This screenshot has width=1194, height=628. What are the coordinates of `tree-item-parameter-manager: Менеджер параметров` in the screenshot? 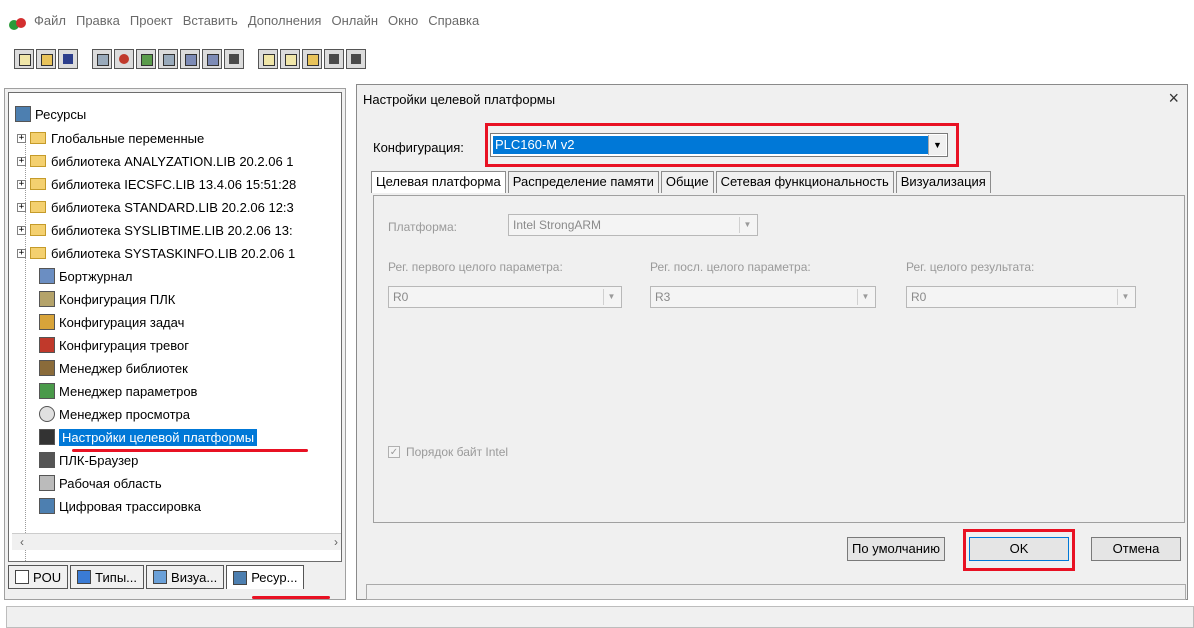 It's located at (118, 391).